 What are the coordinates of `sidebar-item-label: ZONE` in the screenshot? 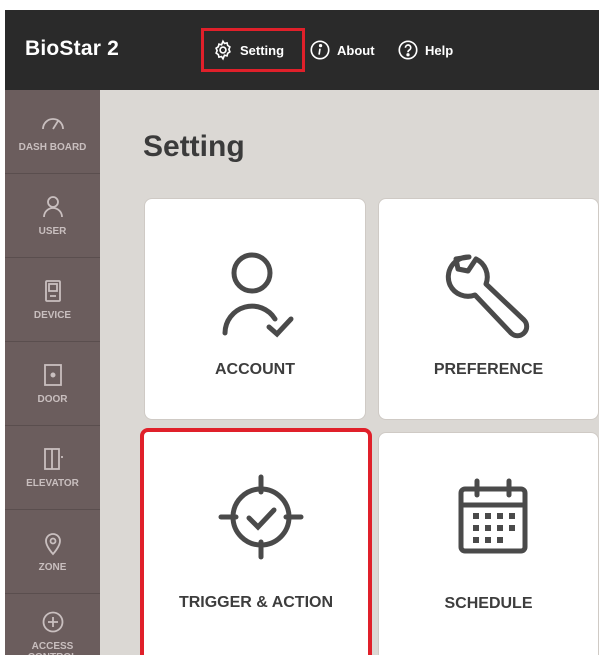 It's located at (52, 567).